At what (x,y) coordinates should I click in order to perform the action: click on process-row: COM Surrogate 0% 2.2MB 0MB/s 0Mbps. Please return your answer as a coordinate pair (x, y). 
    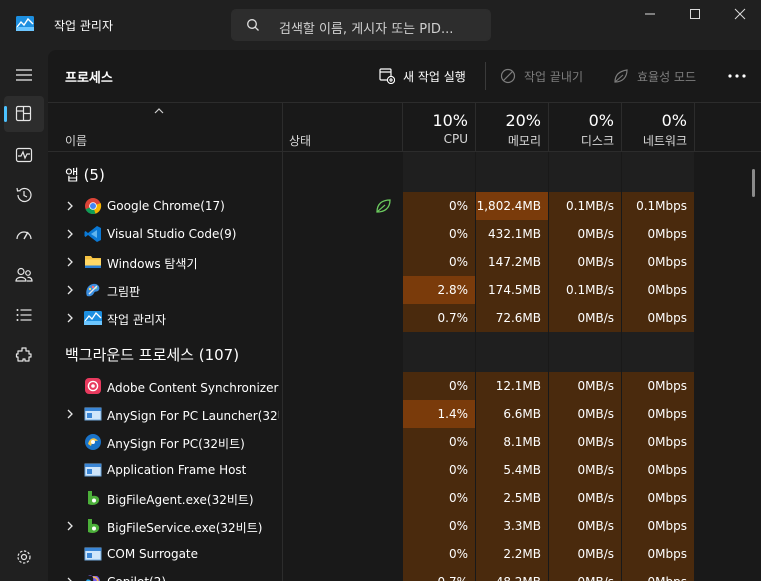
    Looking at the image, I should click on (404, 554).